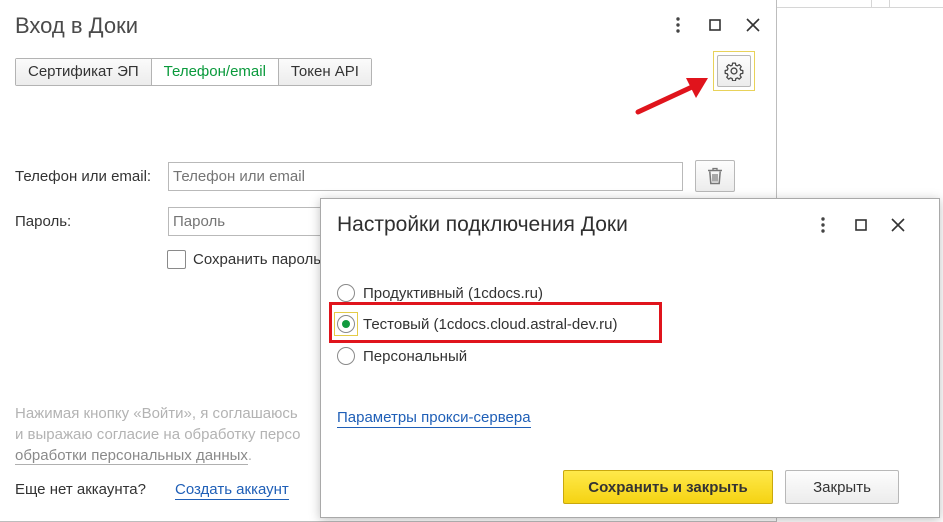  I want to click on create-account-link: Создать аккаунт, so click(232, 490).